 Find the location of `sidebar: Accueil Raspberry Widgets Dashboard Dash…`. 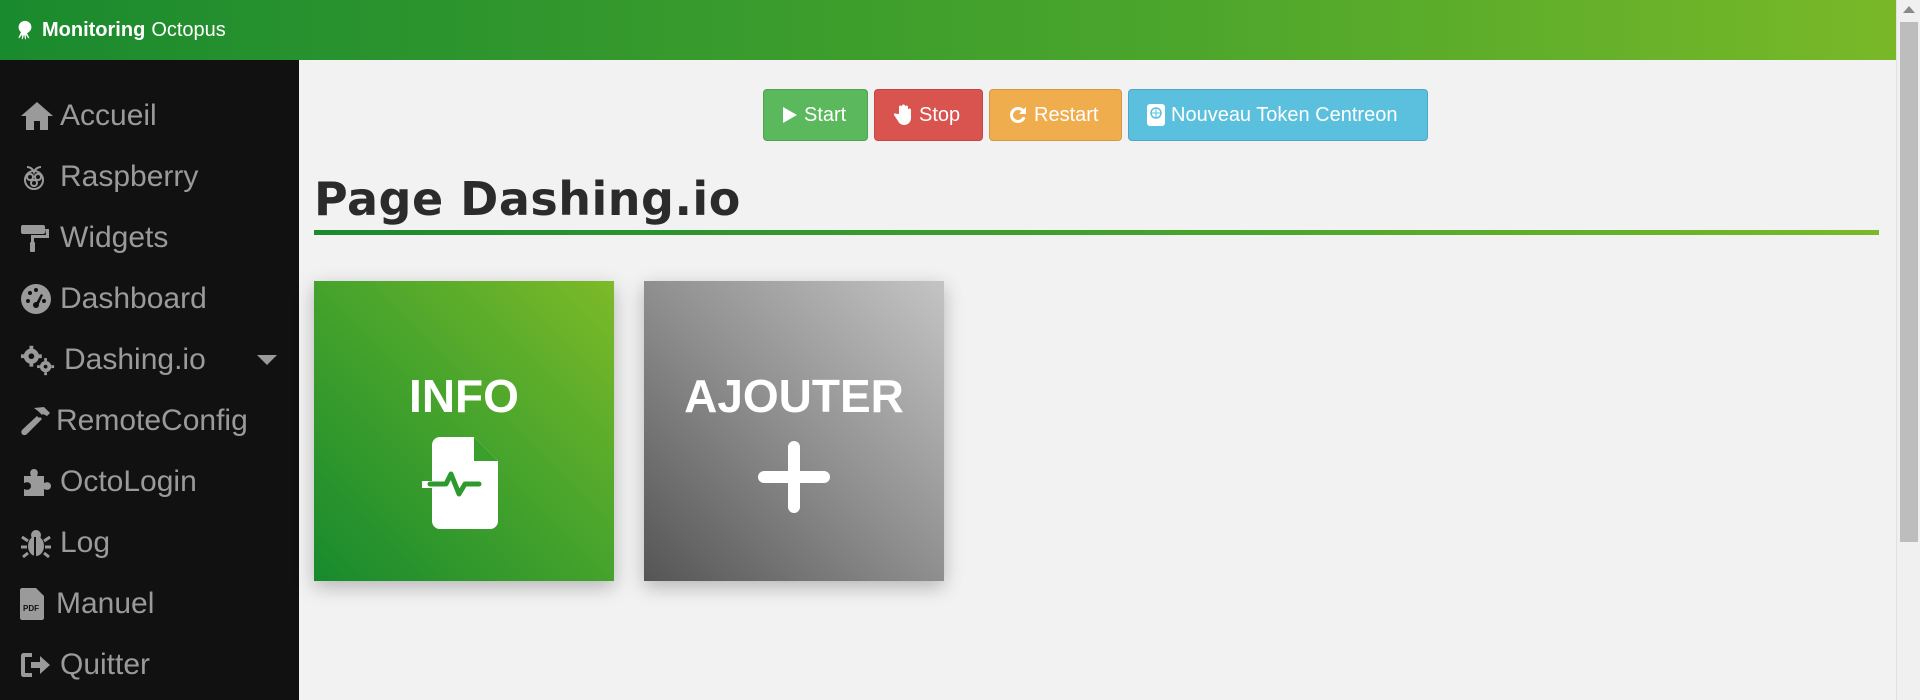

sidebar: Accueil Raspberry Widgets Dashboard Dash… is located at coordinates (149, 380).